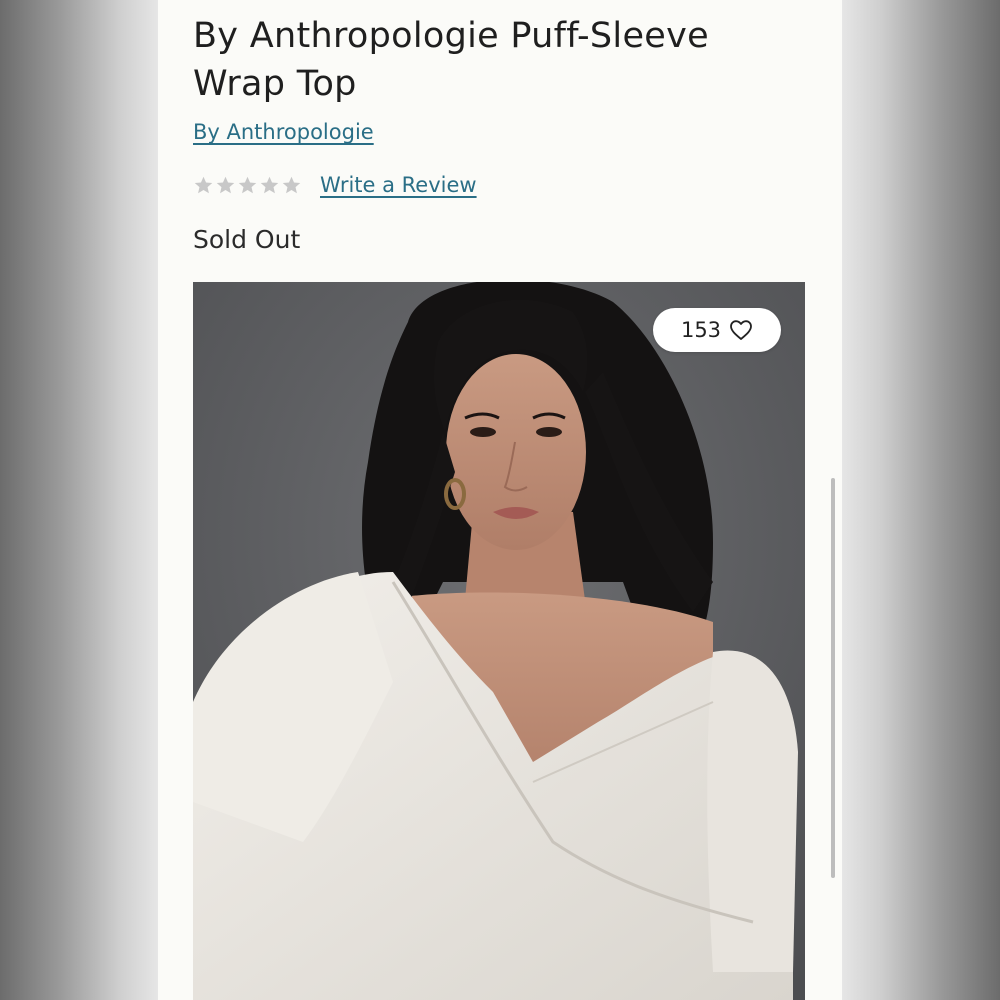  I want to click on scrollbar, so click(833, 678).